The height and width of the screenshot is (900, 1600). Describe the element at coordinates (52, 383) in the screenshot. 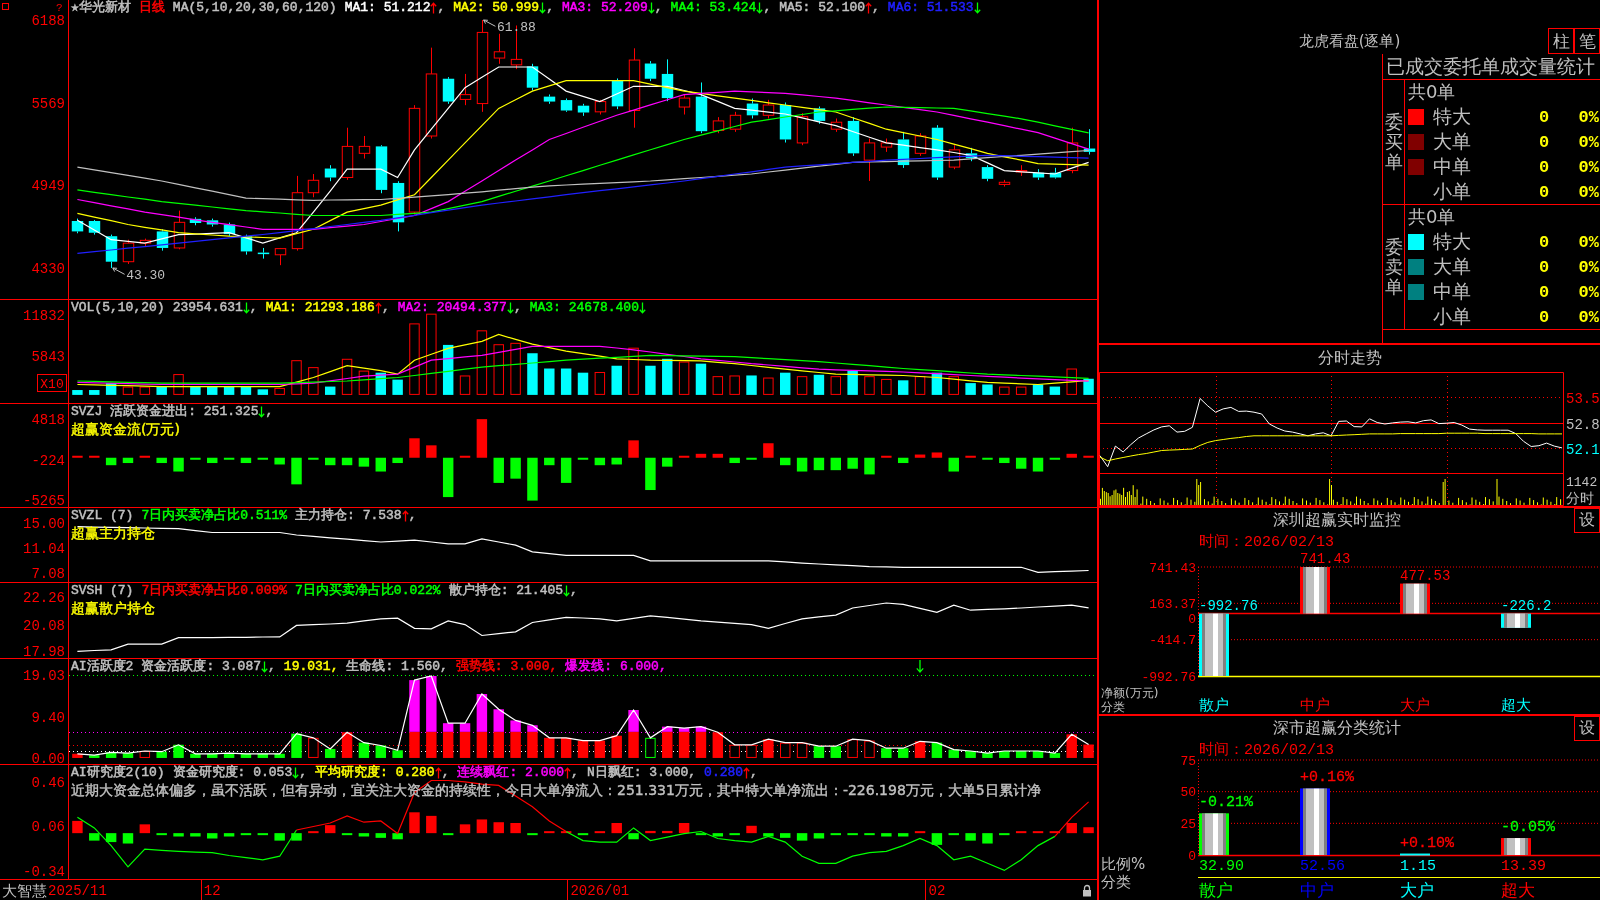

I see `unit-label: X10` at that location.